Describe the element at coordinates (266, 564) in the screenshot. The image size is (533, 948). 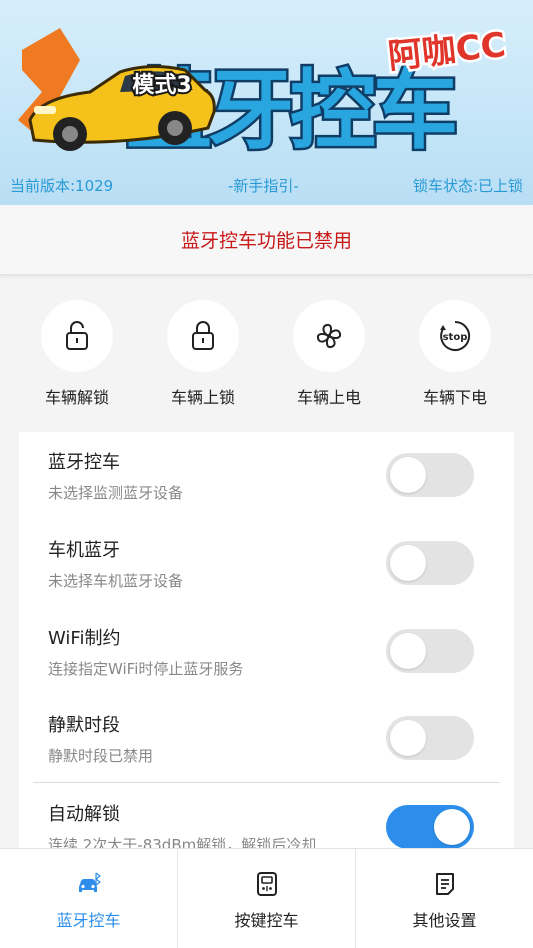
I see `setting-car-bluetooth: 车机蓝牙 未选择车机蓝牙设备` at that location.